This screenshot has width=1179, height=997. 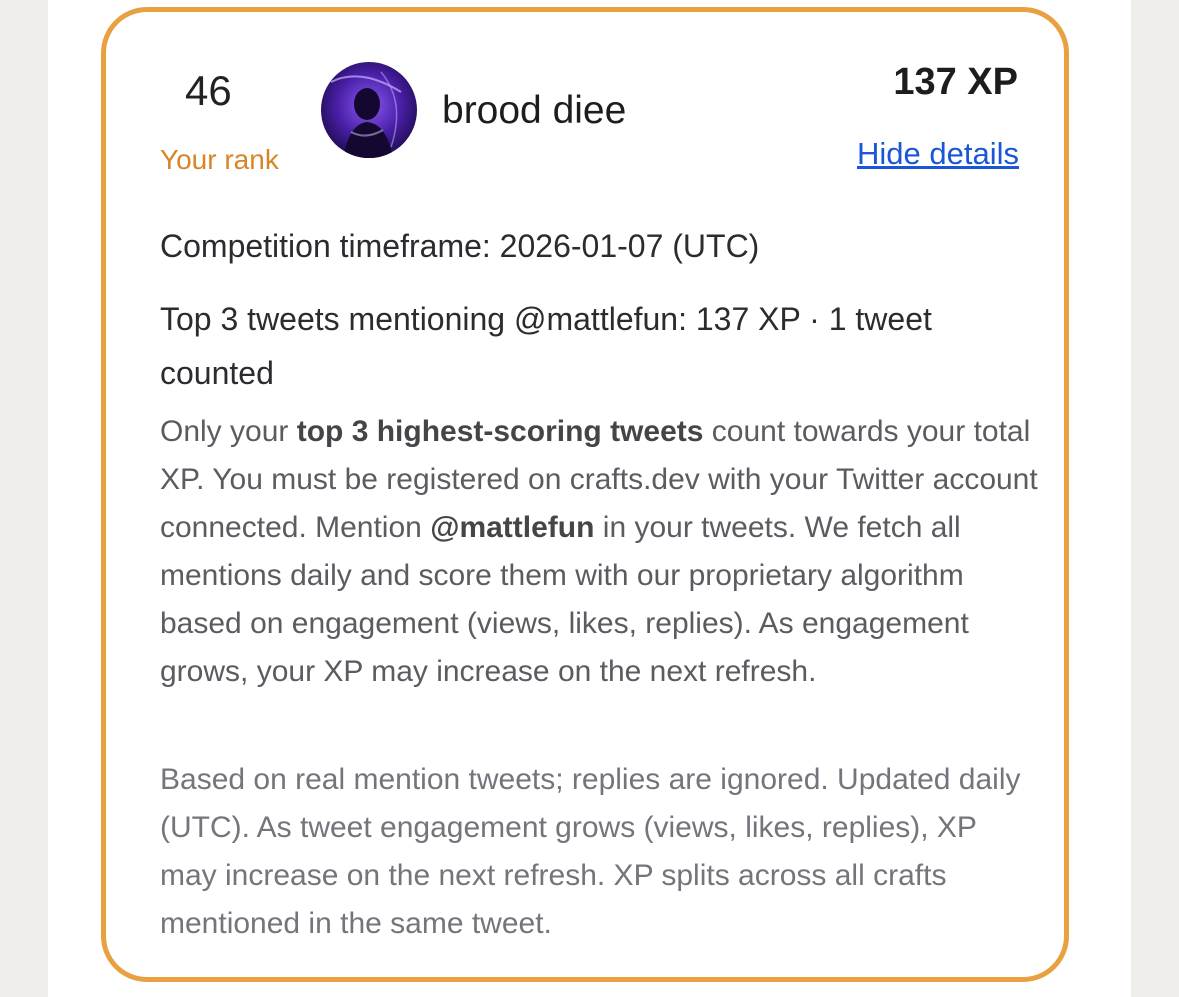 I want to click on avatar-icon, so click(x=369, y=110).